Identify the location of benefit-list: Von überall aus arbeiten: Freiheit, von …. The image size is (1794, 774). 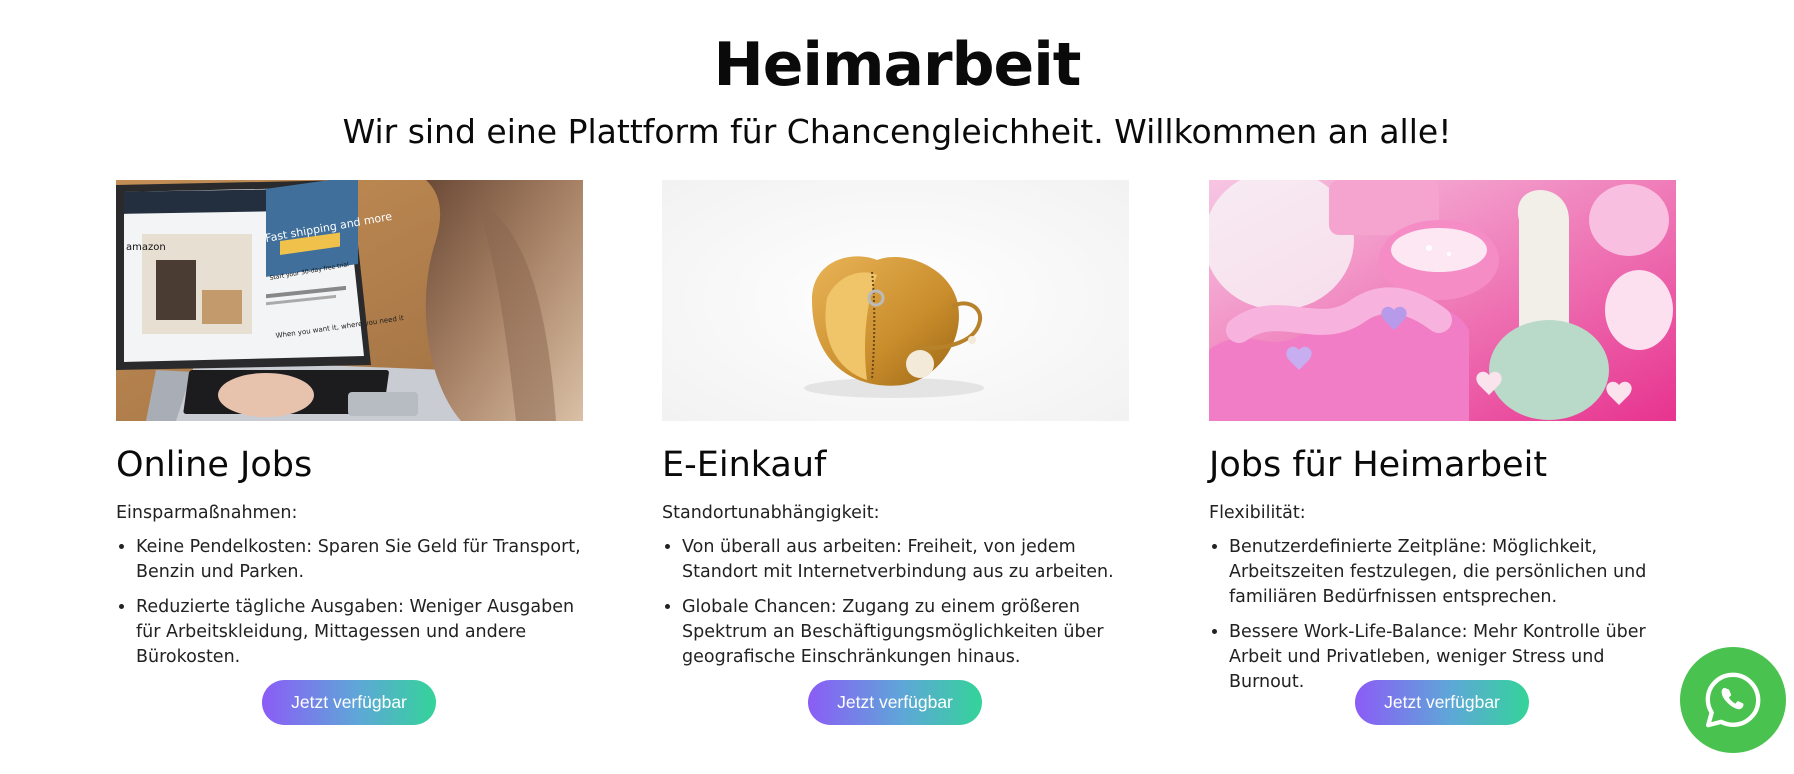
(895, 602).